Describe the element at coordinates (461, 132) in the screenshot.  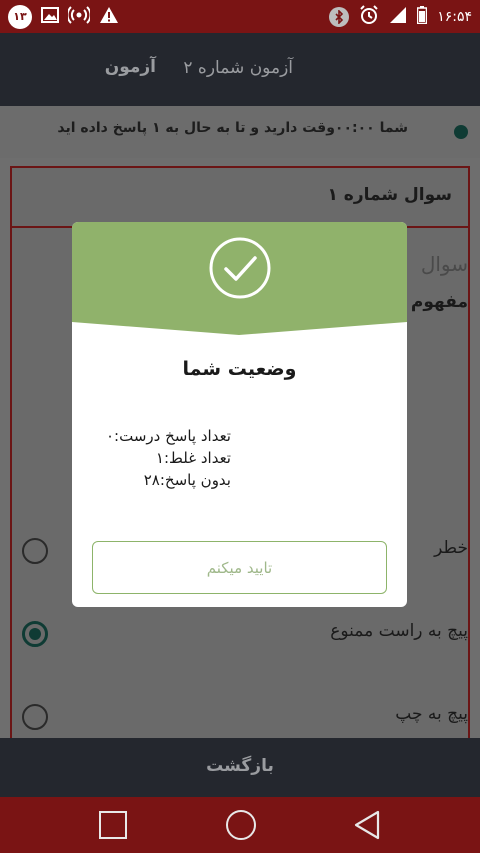
I see `status-dot-icon` at that location.